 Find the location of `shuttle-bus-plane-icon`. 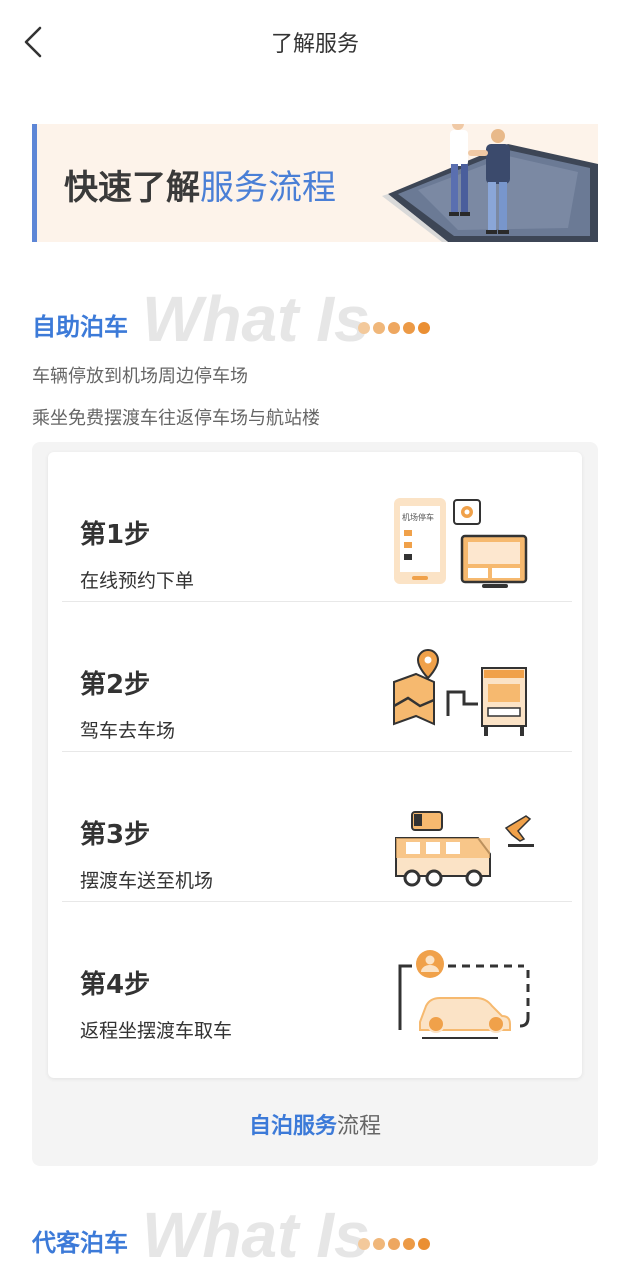

shuttle-bus-plane-icon is located at coordinates (464, 849).